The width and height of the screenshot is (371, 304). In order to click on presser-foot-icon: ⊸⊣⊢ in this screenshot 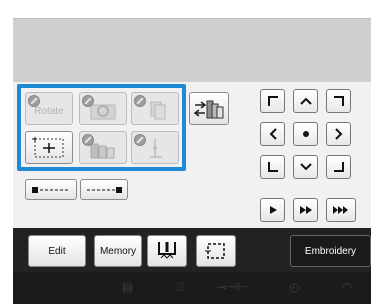, I will do `click(232, 287)`.